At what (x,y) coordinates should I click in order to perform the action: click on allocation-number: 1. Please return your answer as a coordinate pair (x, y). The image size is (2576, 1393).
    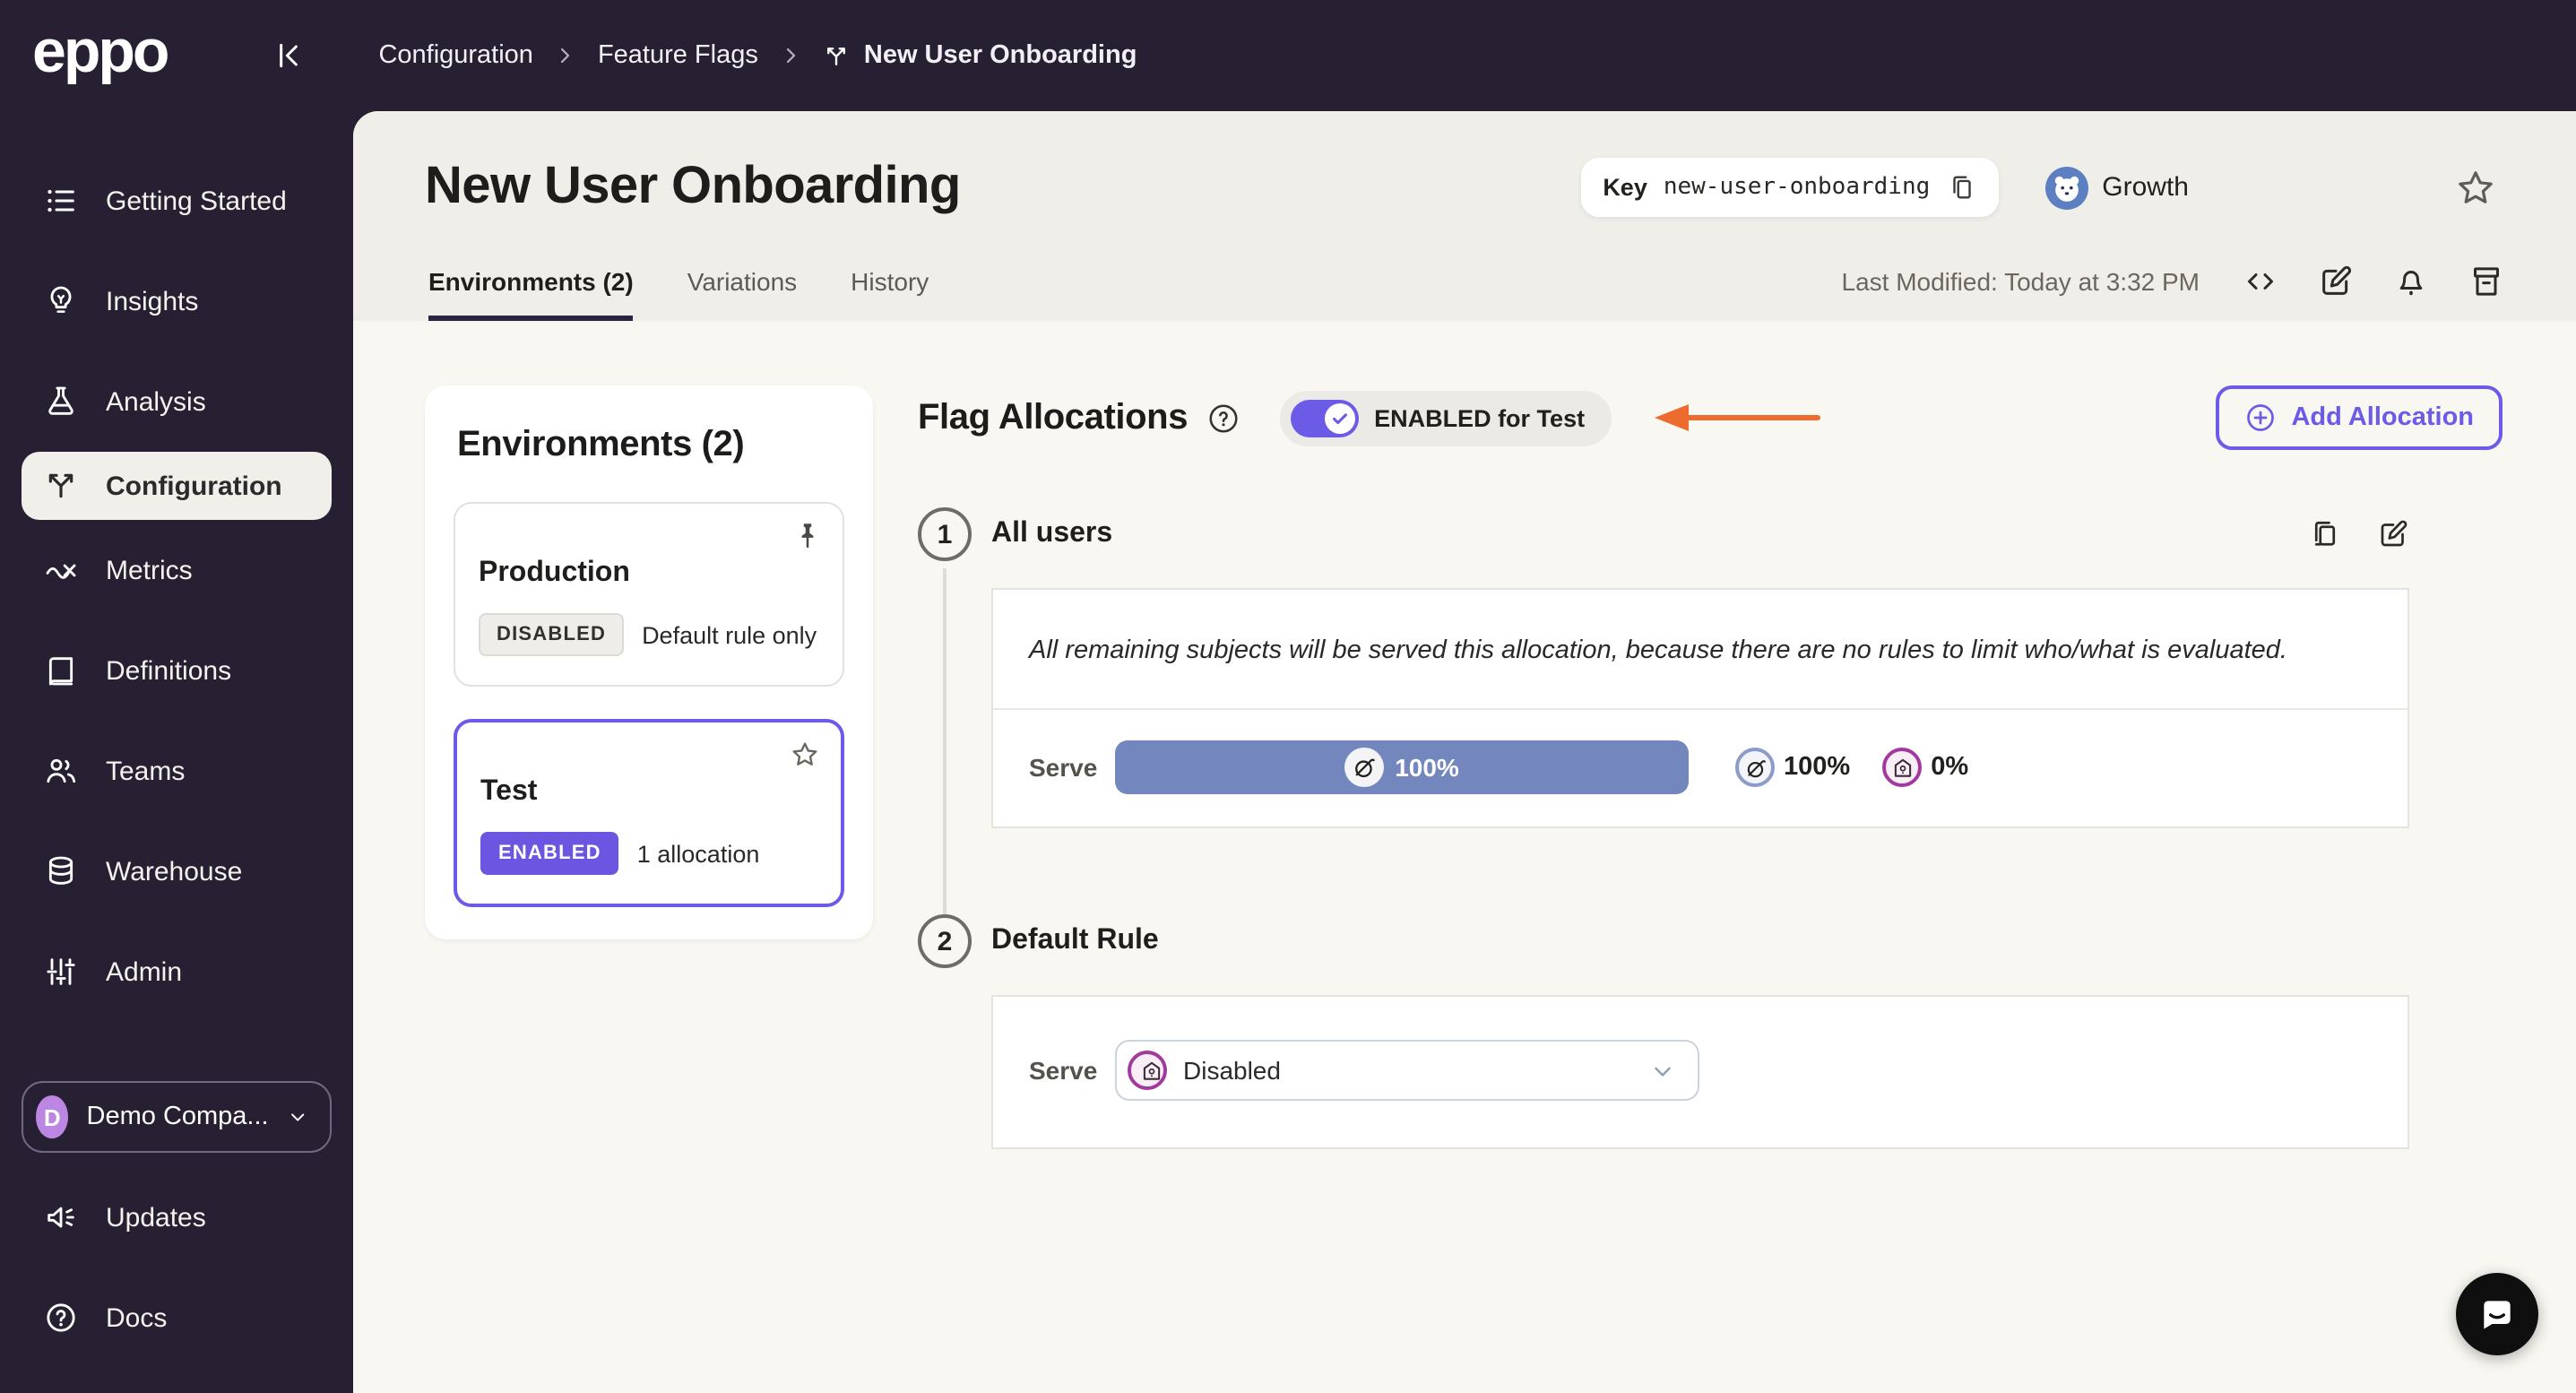
    Looking at the image, I should click on (945, 534).